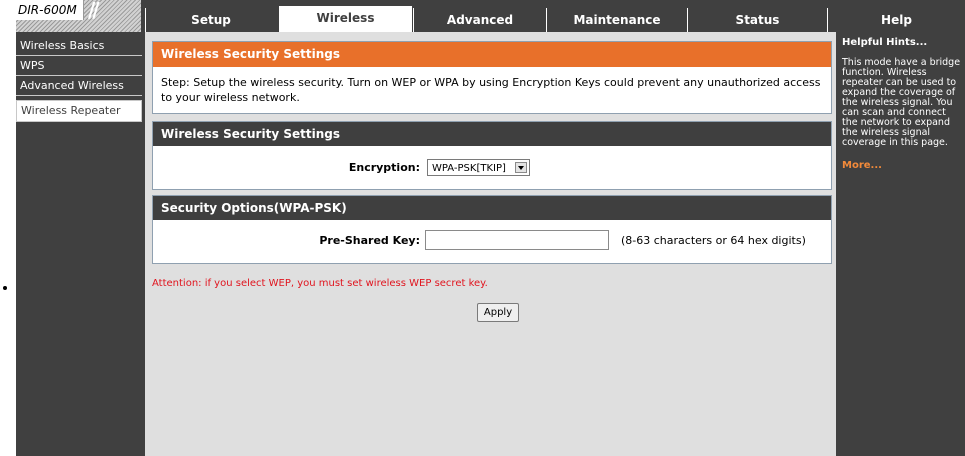 This screenshot has width=965, height=456. What do you see at coordinates (384, 167) in the screenshot?
I see `encryption-label: Encryption:` at bounding box center [384, 167].